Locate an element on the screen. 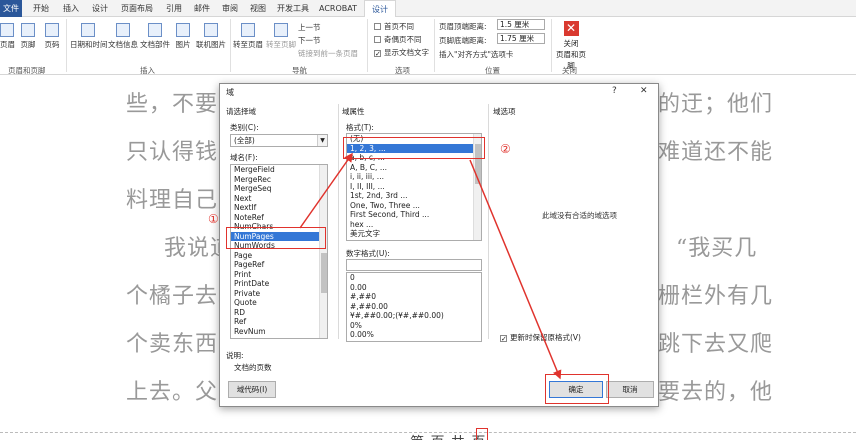  arrow-format-to-ok is located at coordinates (515, 269).